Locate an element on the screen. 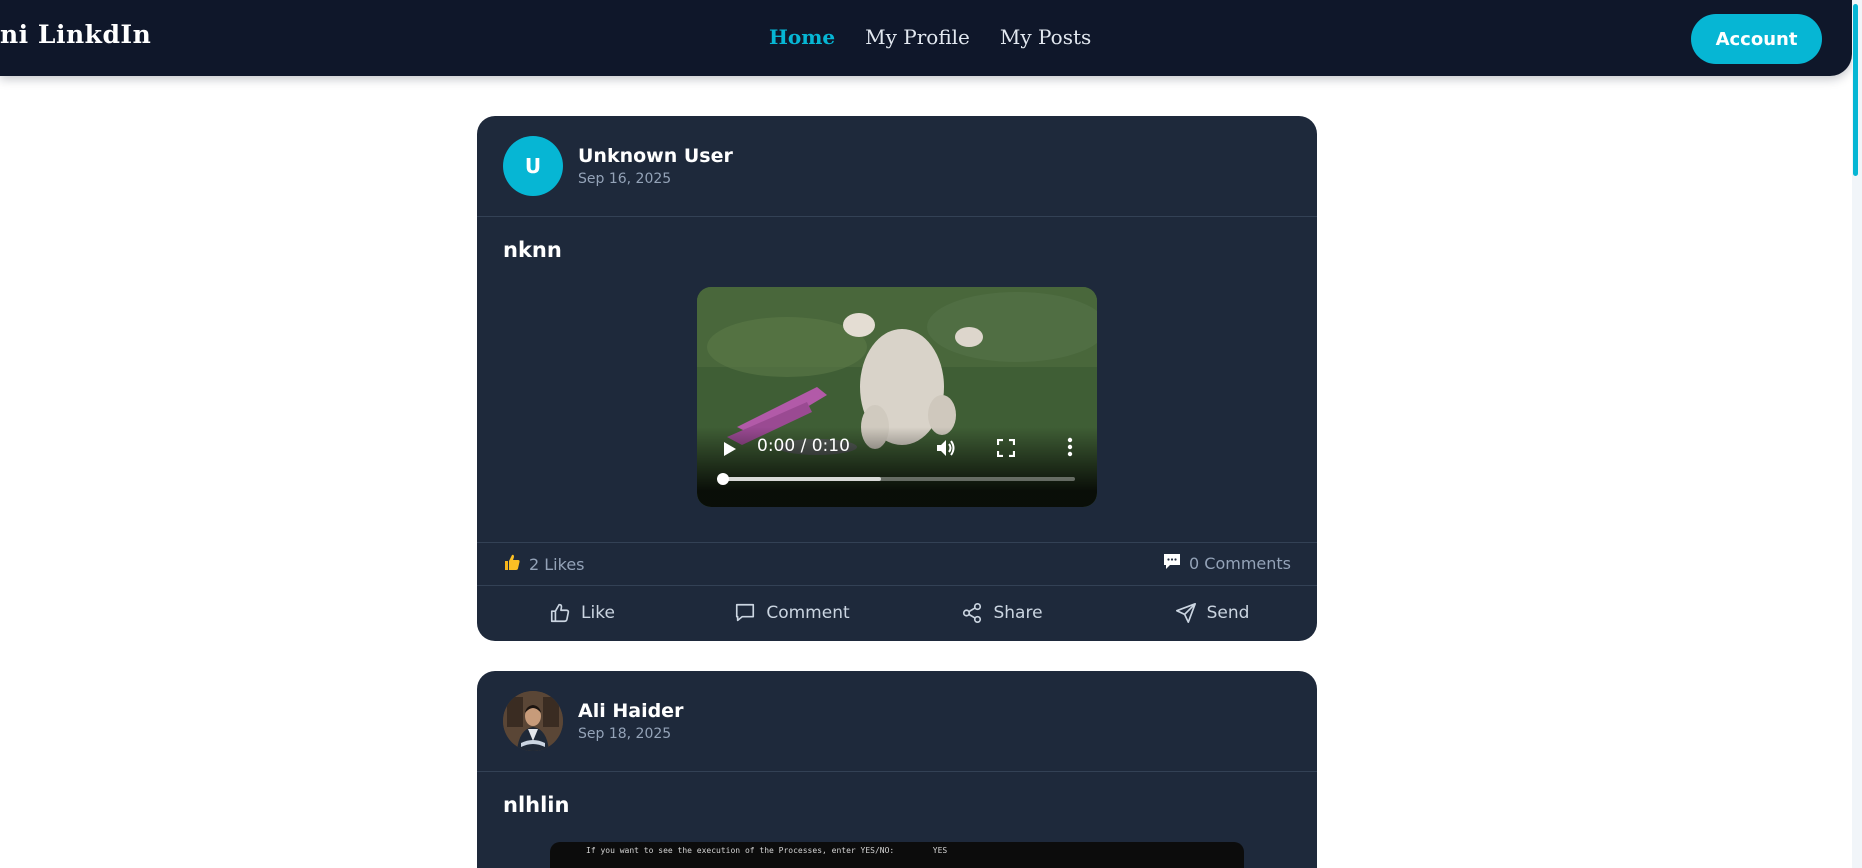  author-name: Unknown User is located at coordinates (655, 156).